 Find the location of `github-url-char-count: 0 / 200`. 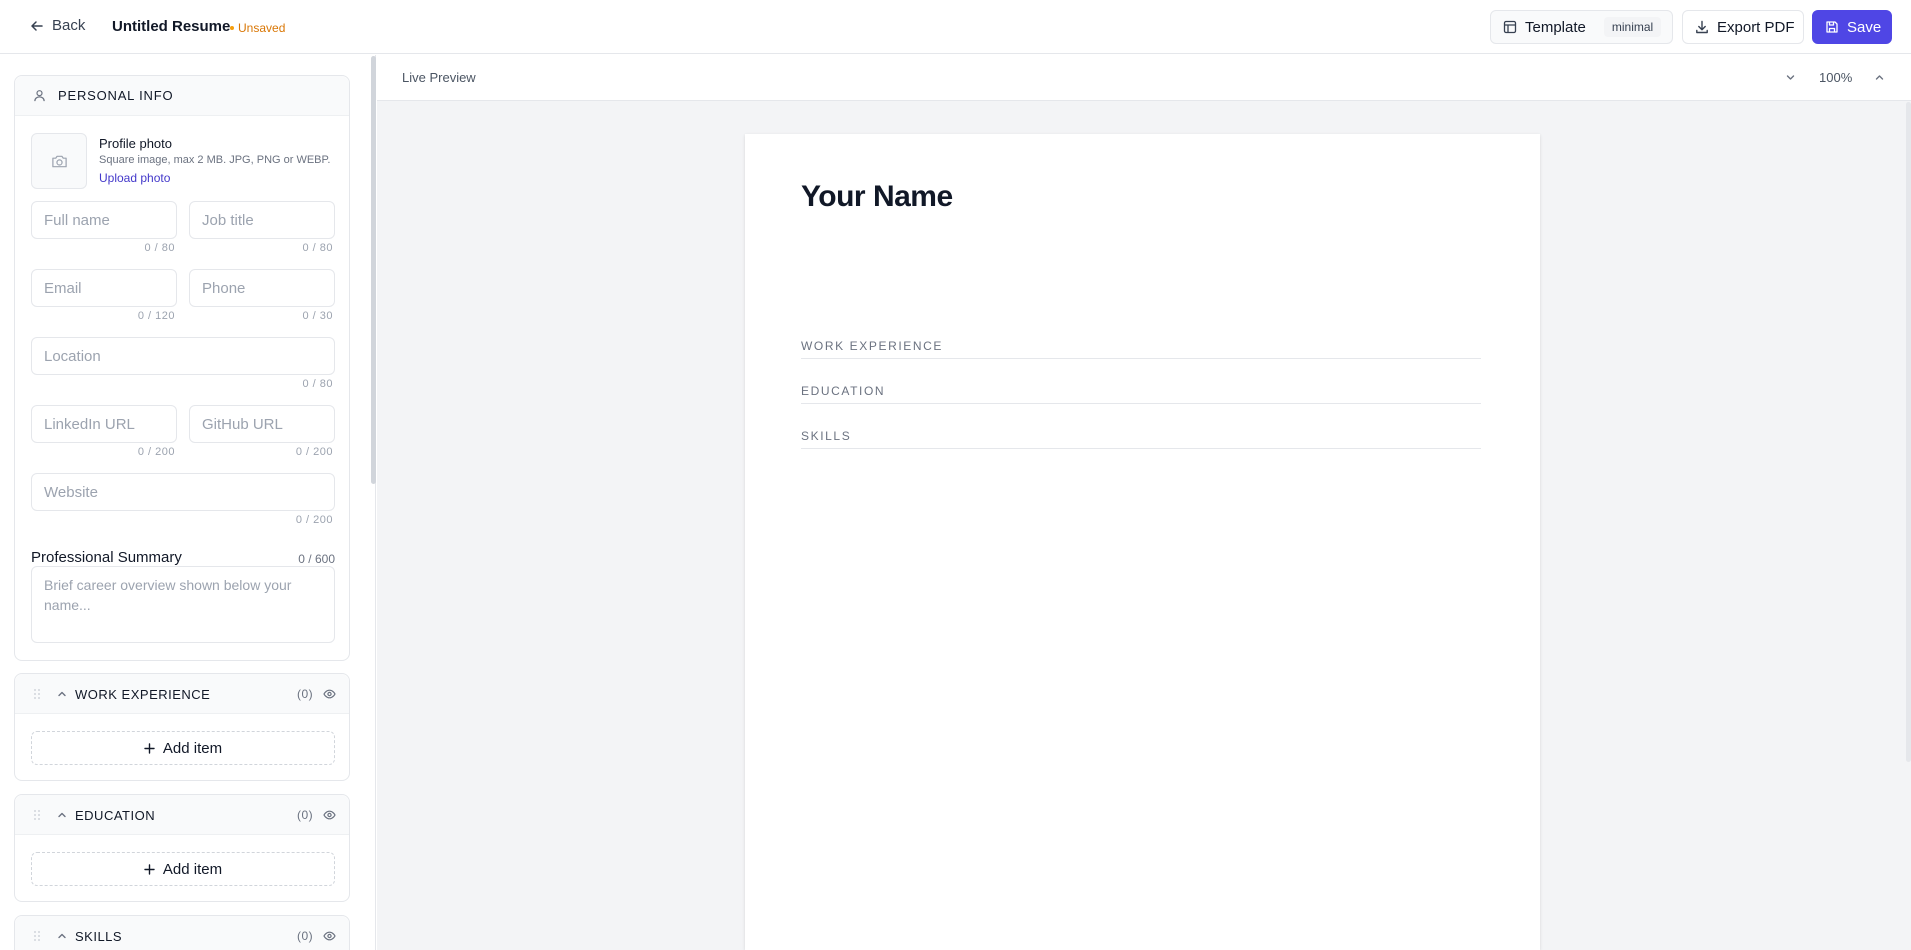

github-url-char-count: 0 / 200 is located at coordinates (314, 452).